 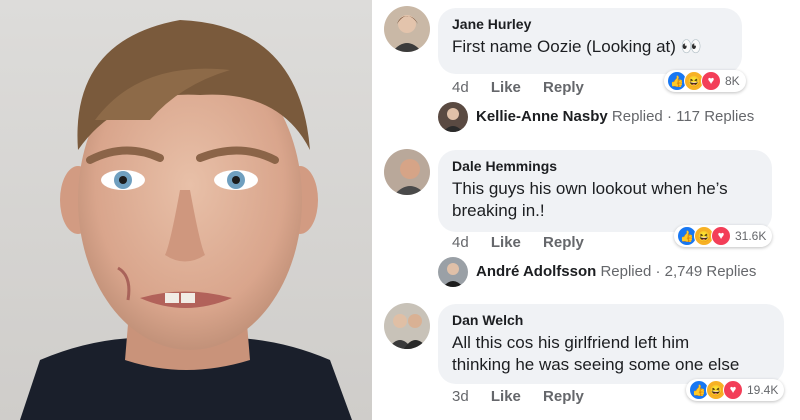 What do you see at coordinates (763, 390) in the screenshot?
I see `reaction-count: 19.4K` at bounding box center [763, 390].